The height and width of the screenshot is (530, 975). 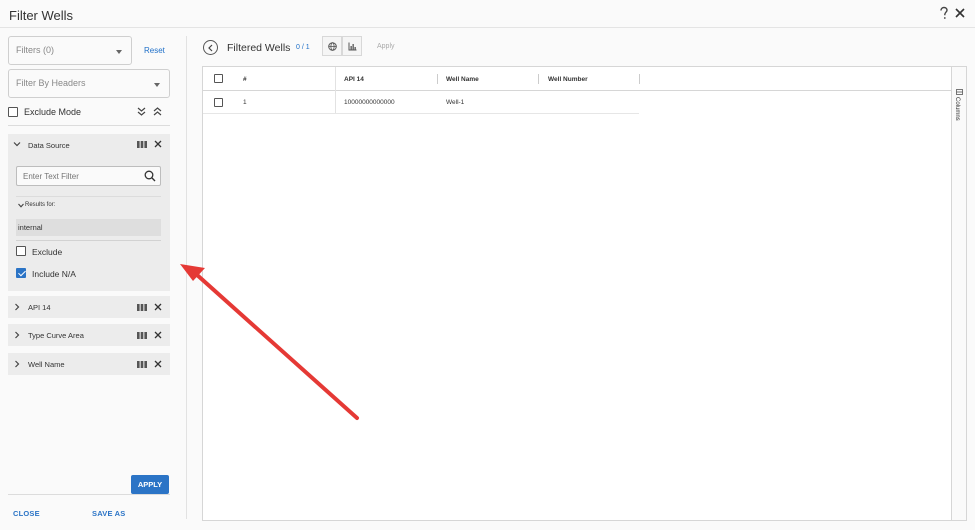 I want to click on filters-select-value: Filters (0), so click(x=35, y=50).